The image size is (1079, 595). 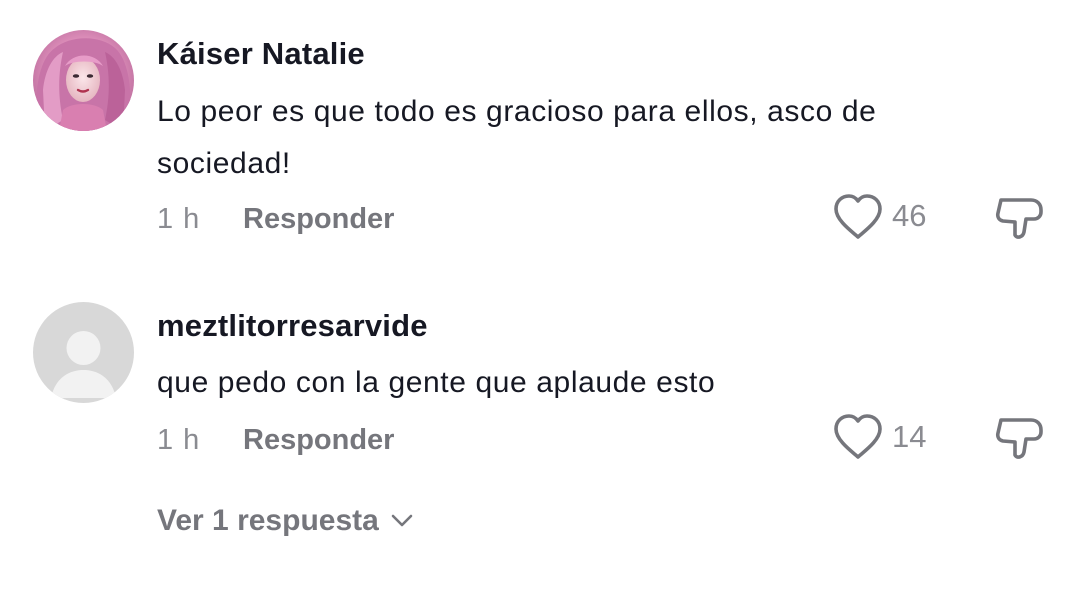 What do you see at coordinates (292, 326) in the screenshot?
I see `username: meztlitorresarvide` at bounding box center [292, 326].